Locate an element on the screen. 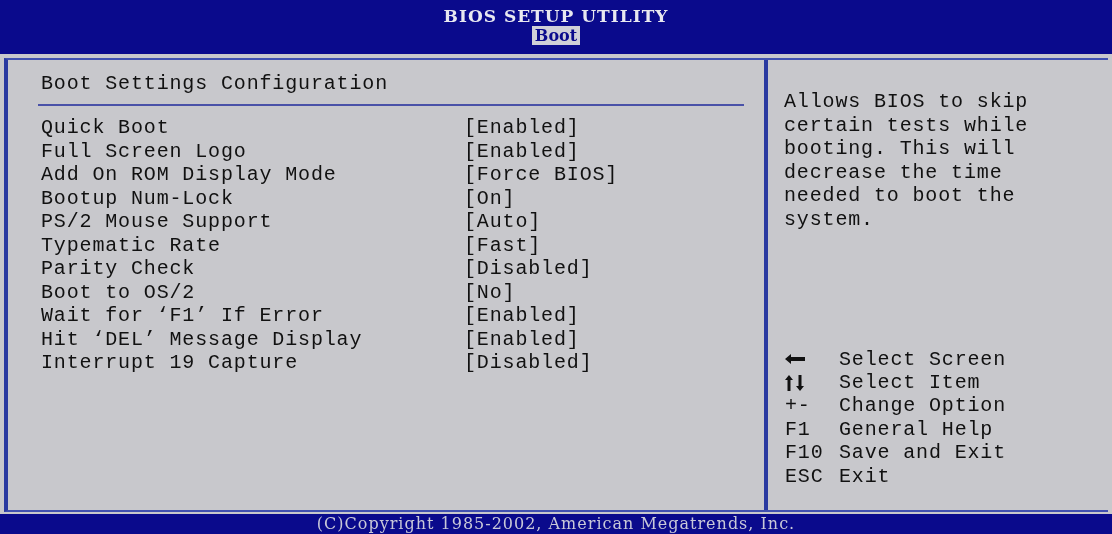 The image size is (1112, 534). setting-label: Boot to OS/2 is located at coordinates (252, 292).